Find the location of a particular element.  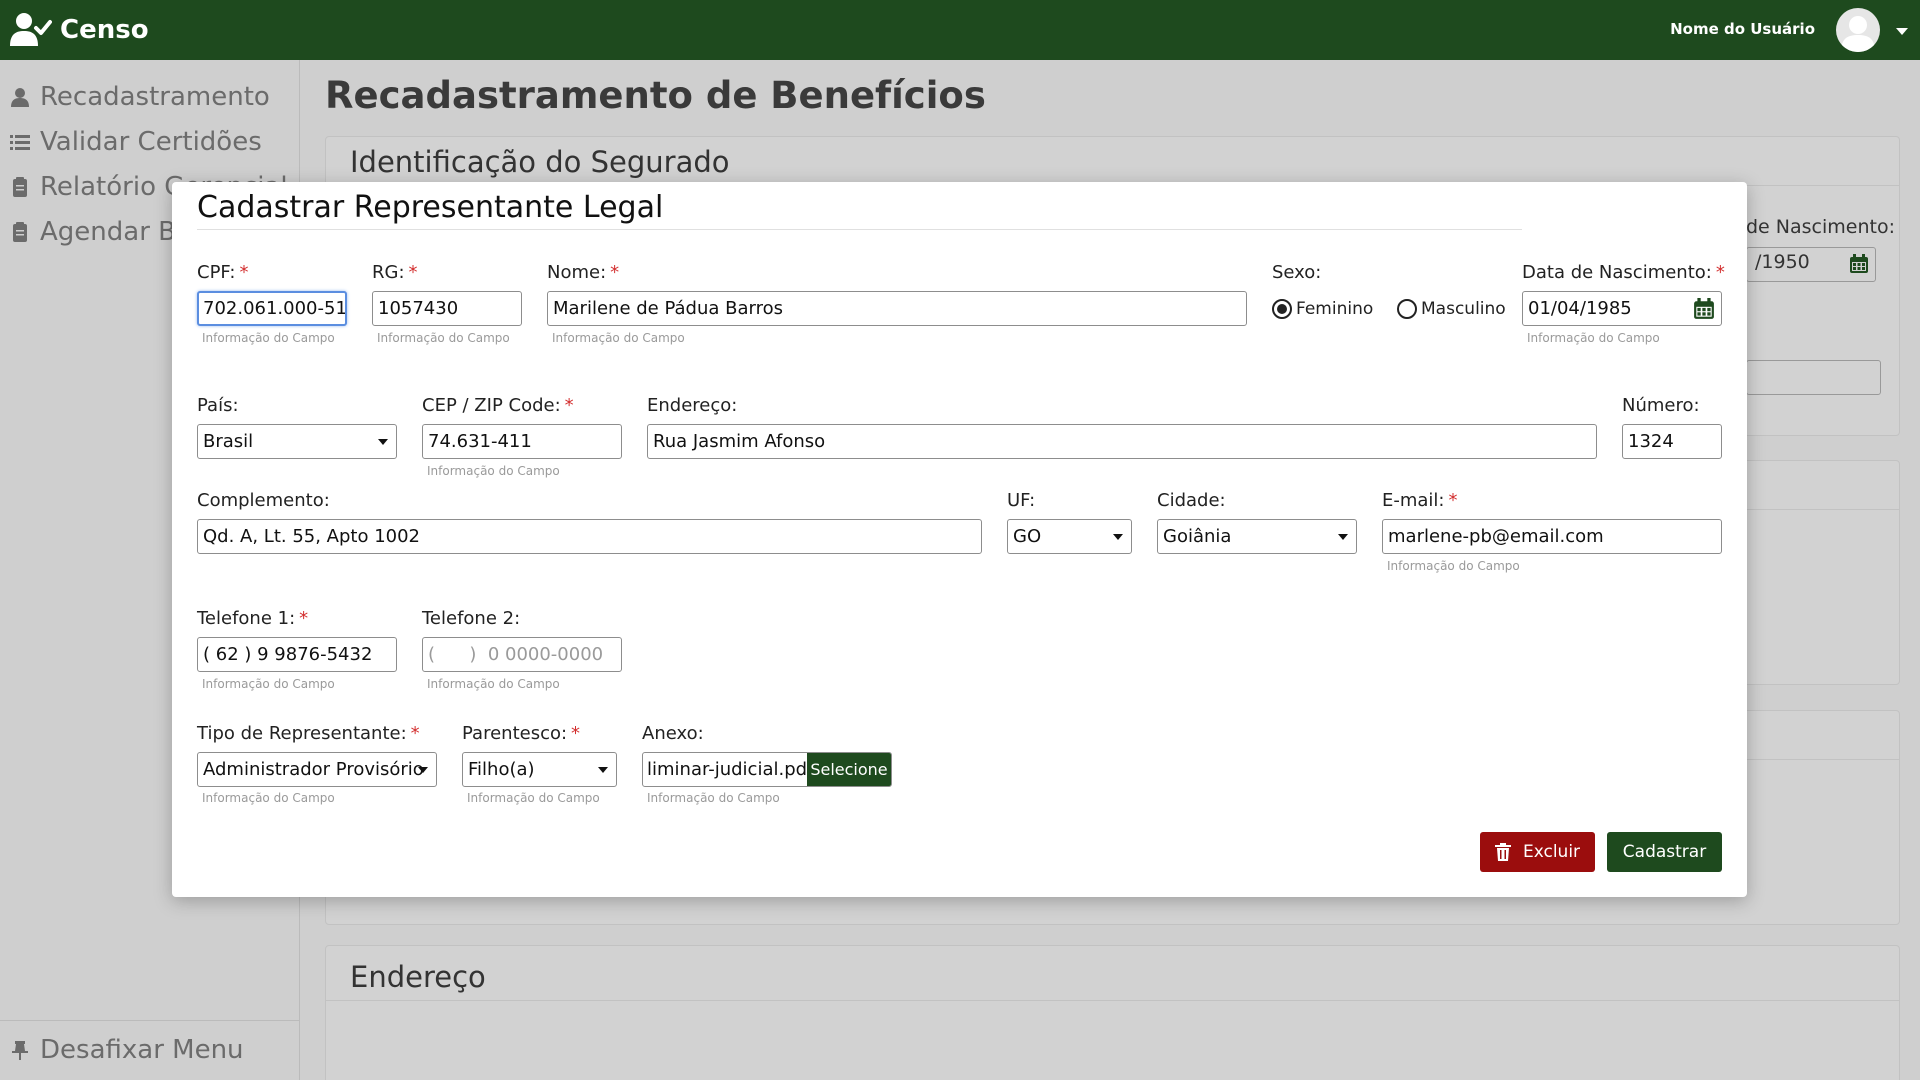

pin-icon is located at coordinates (20, 1050).